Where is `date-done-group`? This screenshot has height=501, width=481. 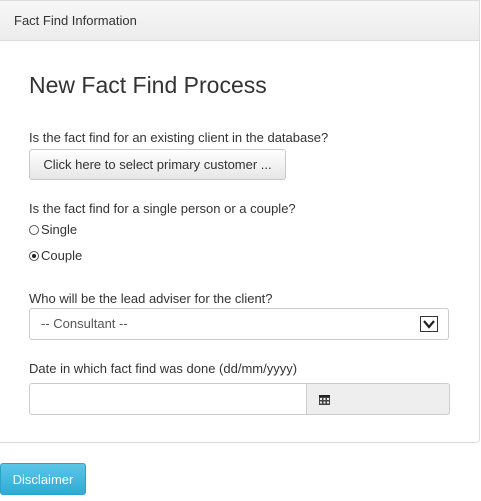 date-done-group is located at coordinates (239, 399).